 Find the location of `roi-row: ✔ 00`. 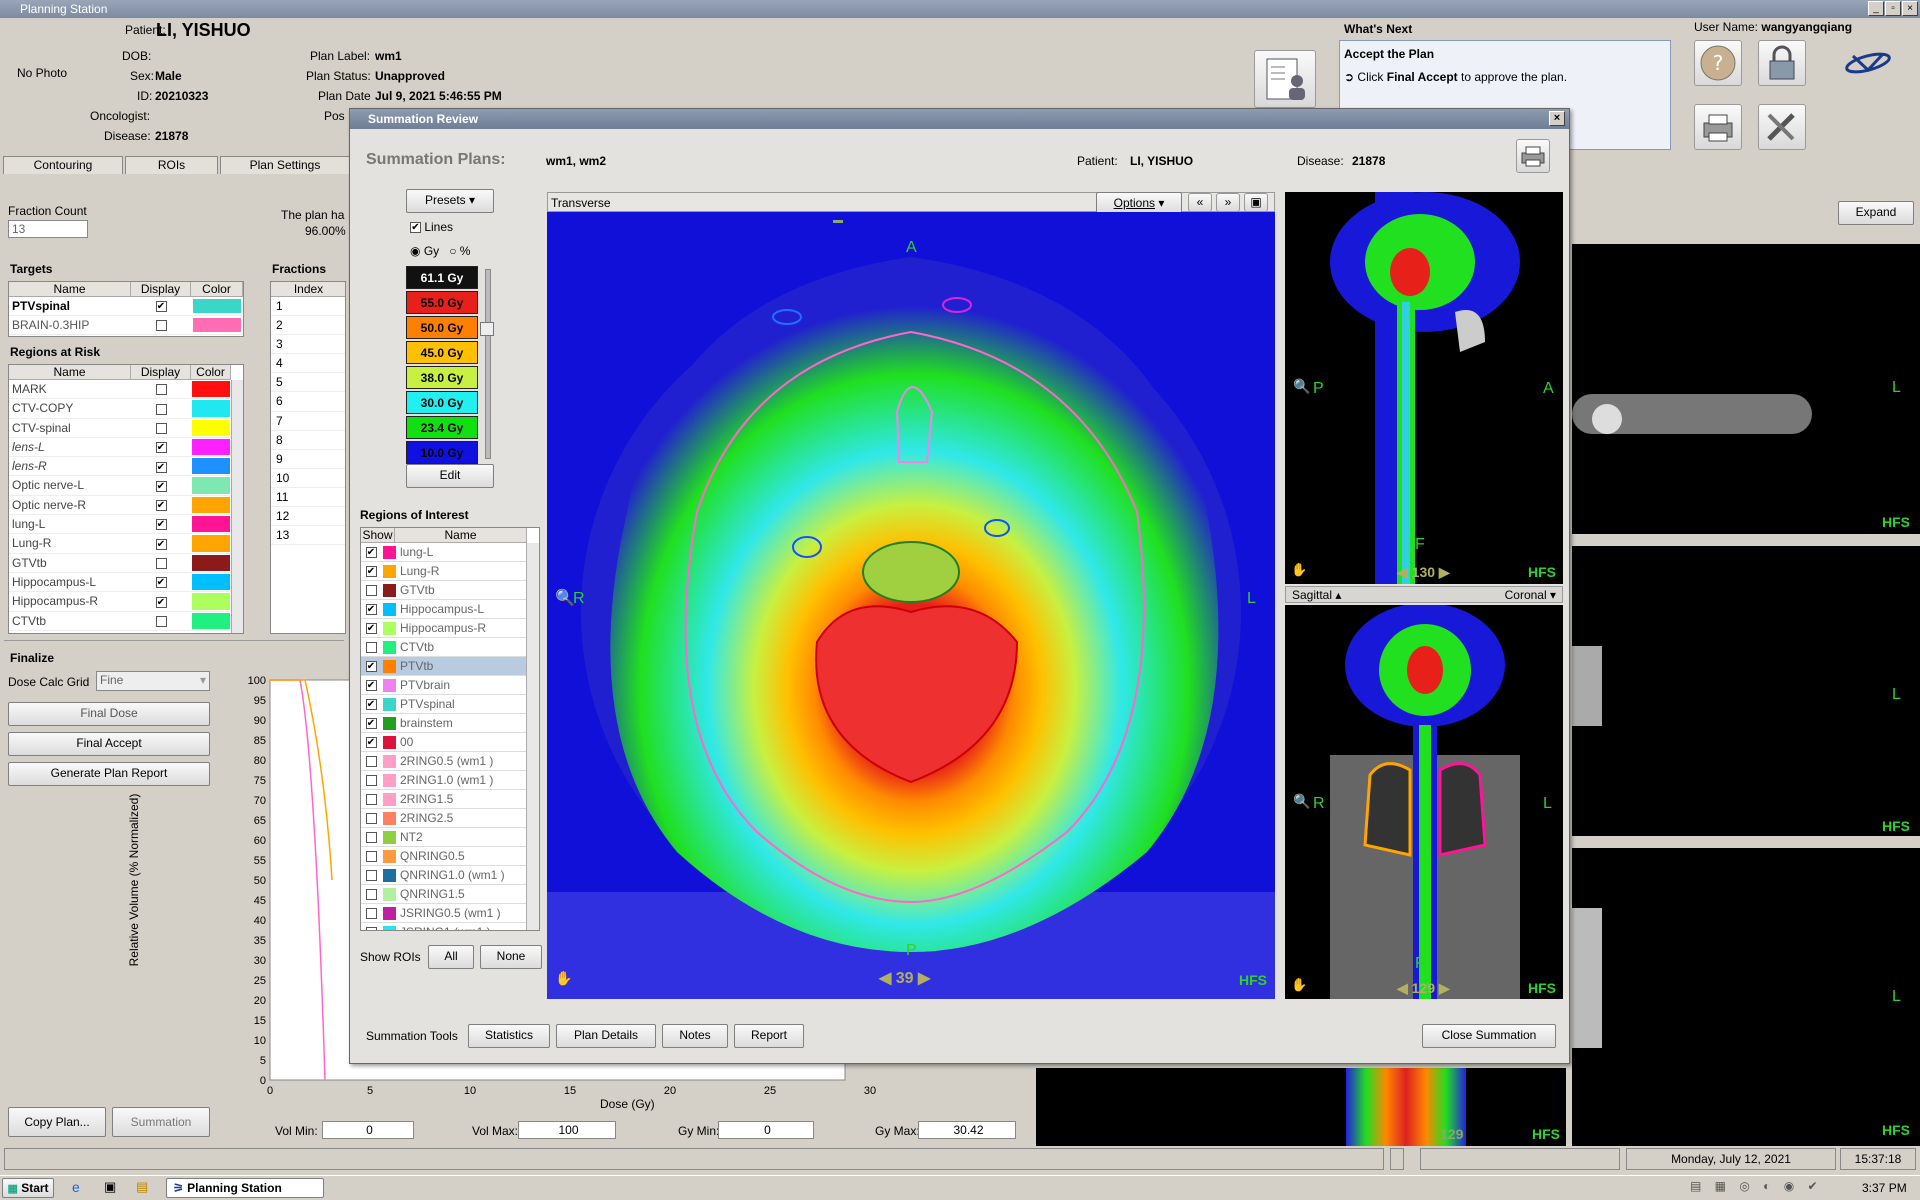

roi-row: ✔ 00 is located at coordinates (450, 742).